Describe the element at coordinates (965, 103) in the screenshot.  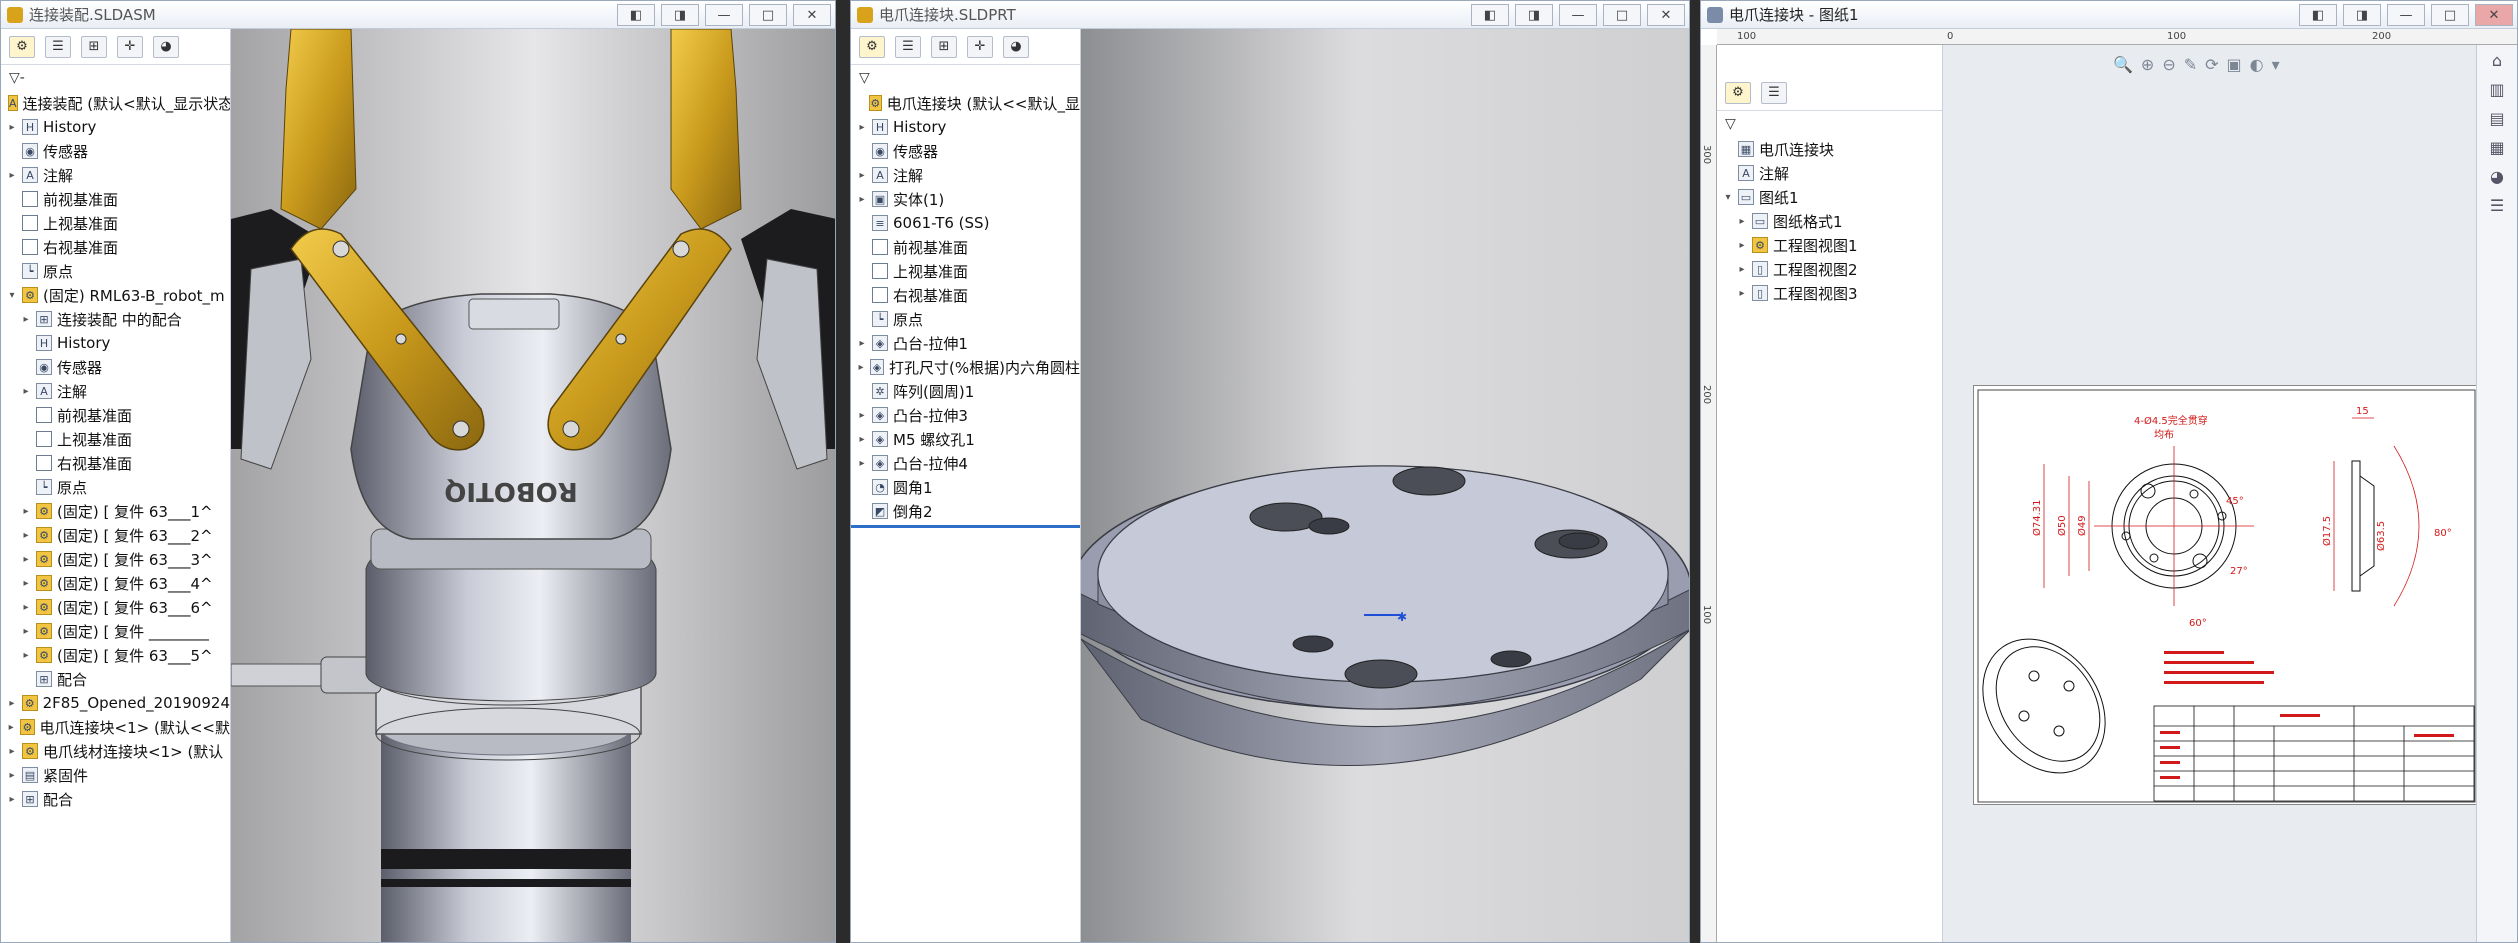
I see `tree-node: ⚙ 电爪连接块 (默认<<默认_显` at that location.